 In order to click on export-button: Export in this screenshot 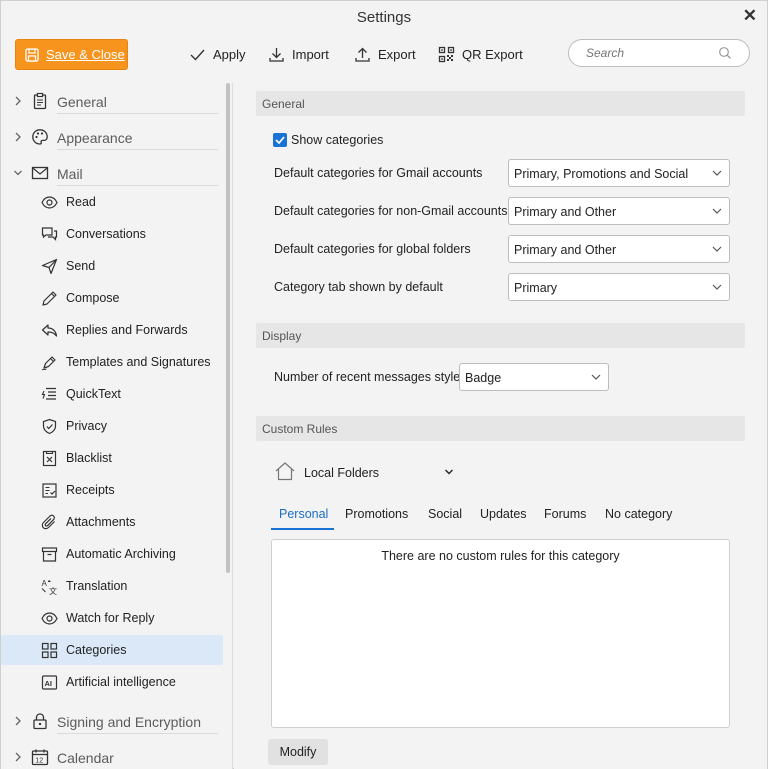, I will do `click(385, 54)`.